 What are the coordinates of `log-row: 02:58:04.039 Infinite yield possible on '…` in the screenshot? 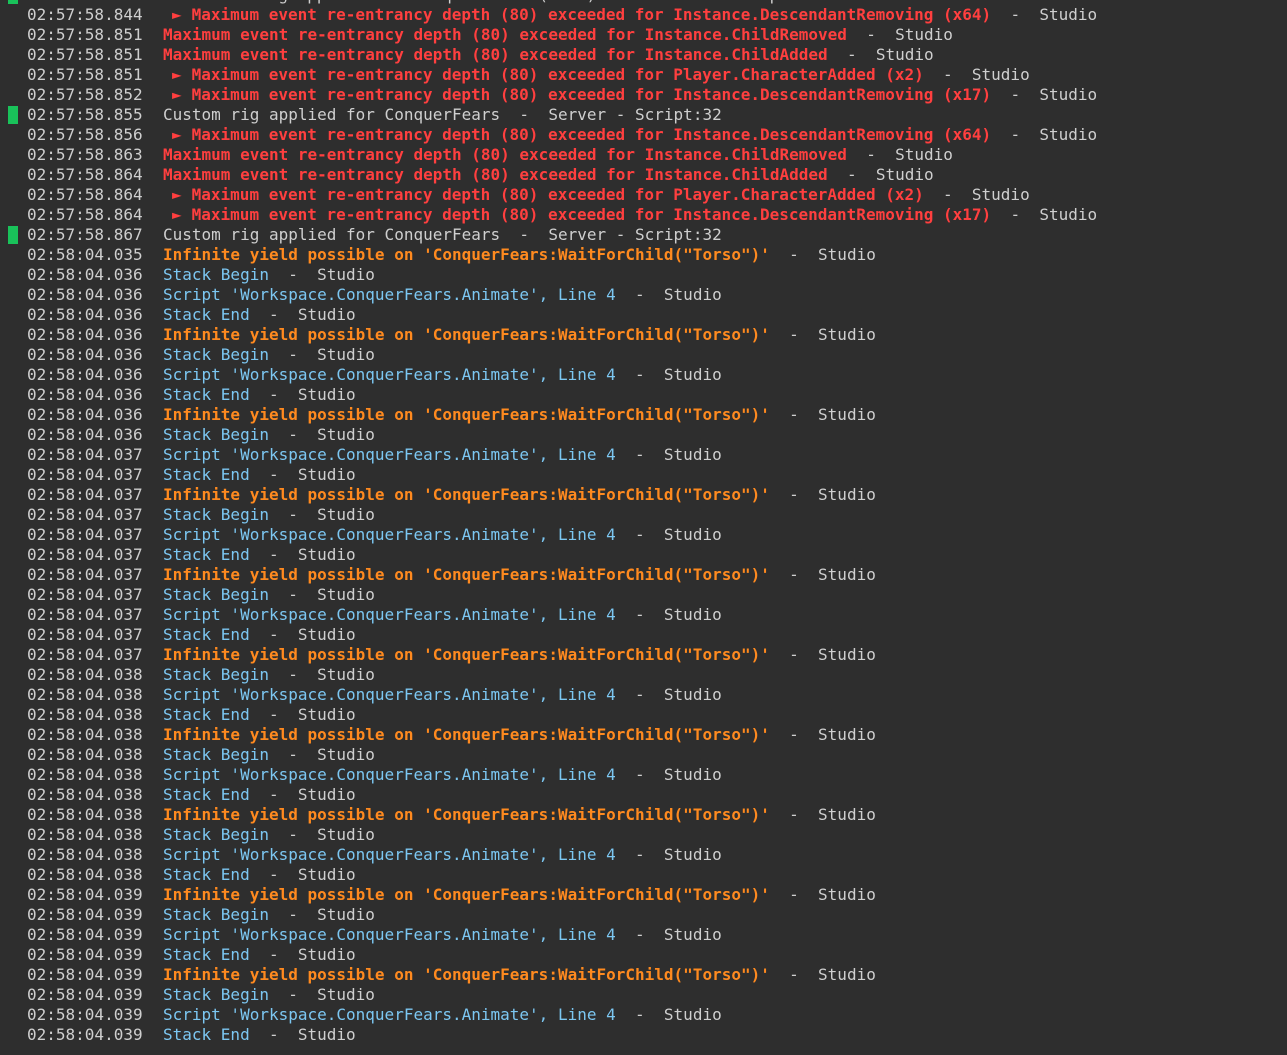 It's located at (643, 895).